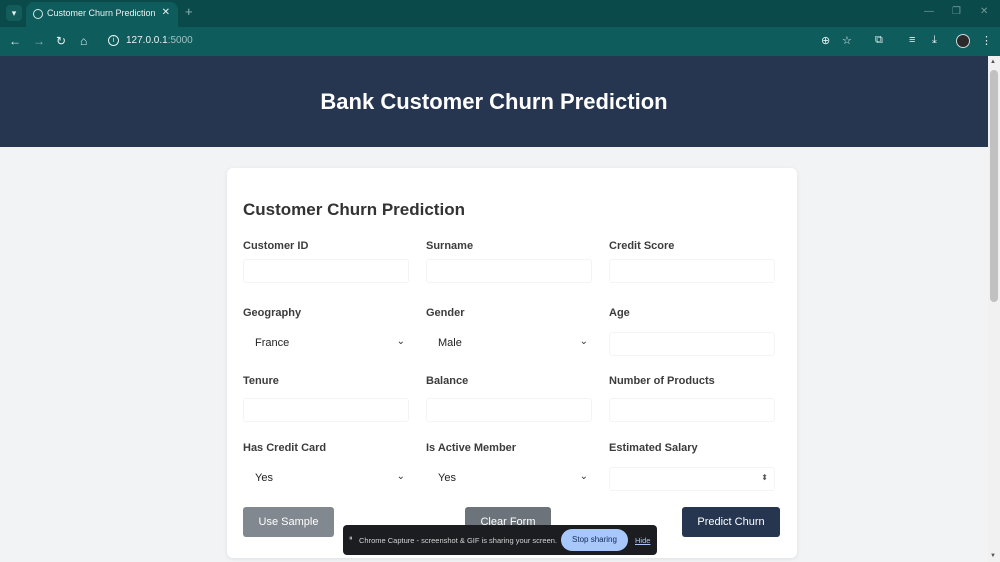 The height and width of the screenshot is (562, 1000). What do you see at coordinates (328, 344) in the screenshot?
I see `geography-select: France ⌄` at bounding box center [328, 344].